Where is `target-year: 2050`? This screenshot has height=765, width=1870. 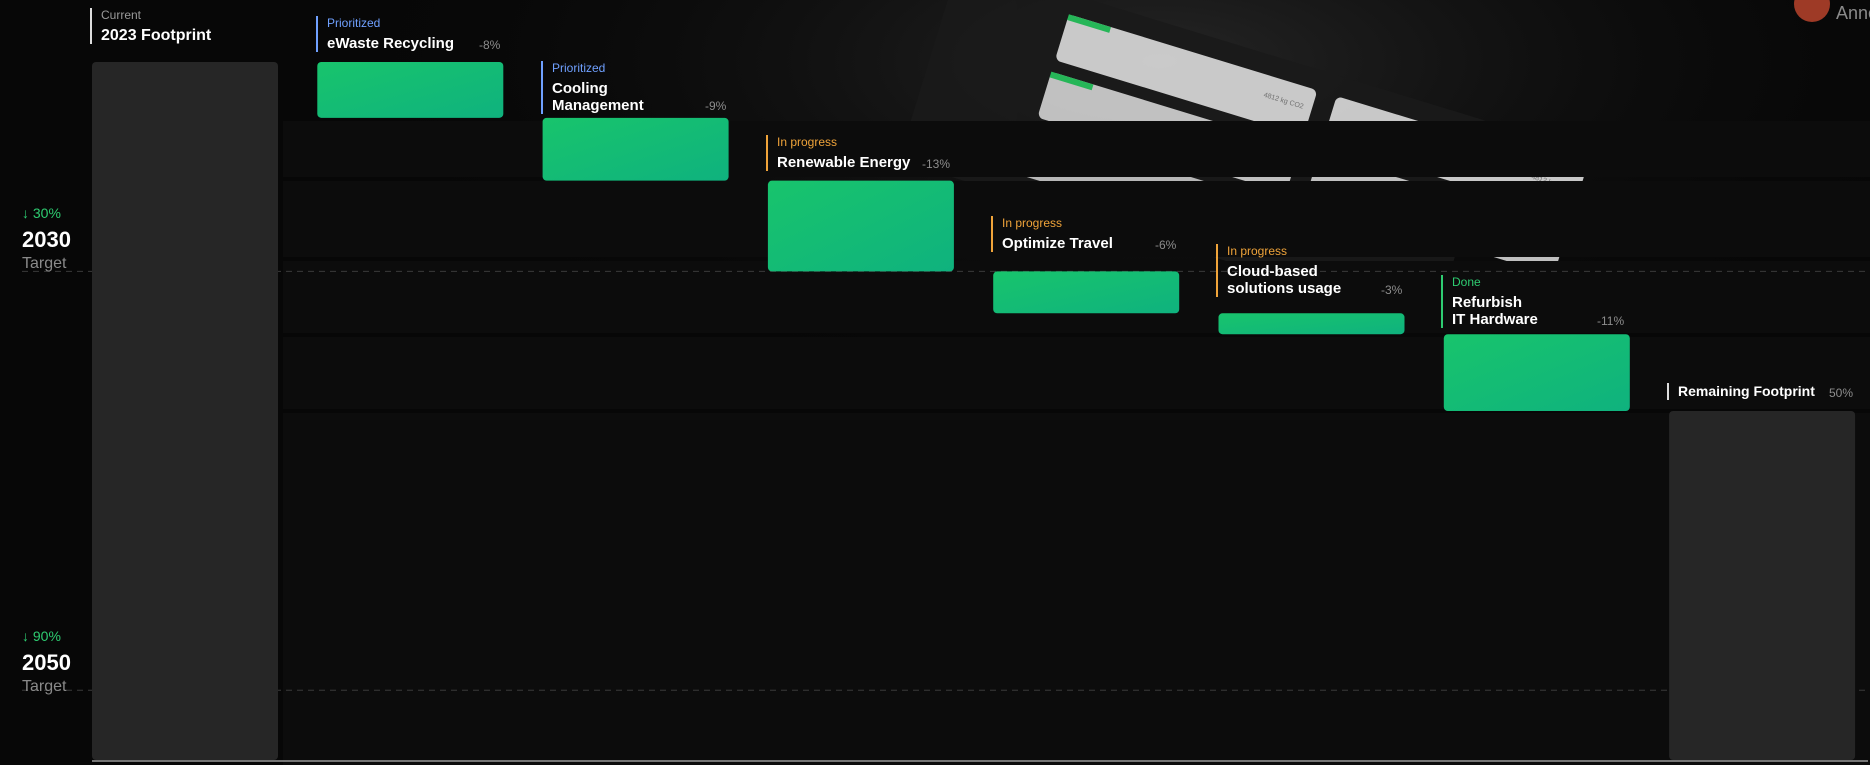
target-year: 2050 is located at coordinates (46, 662).